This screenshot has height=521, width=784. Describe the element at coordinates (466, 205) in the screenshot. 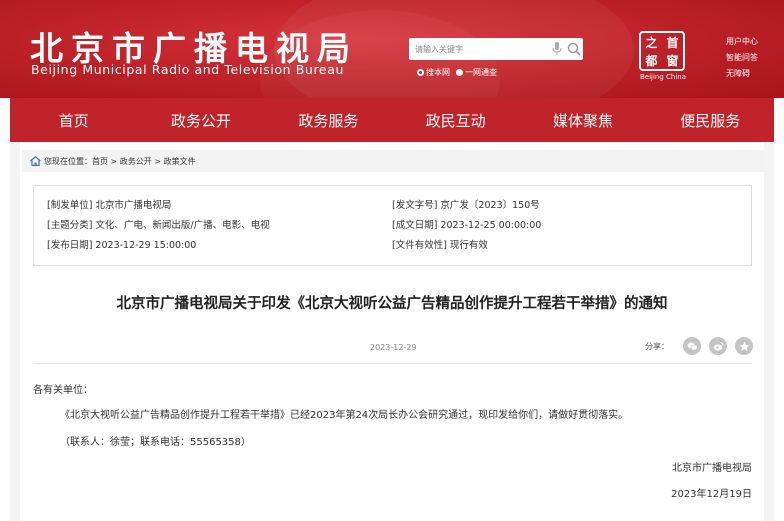

I see `meta-doc-number: [发文字号] 京广发〔2023〕150号` at that location.